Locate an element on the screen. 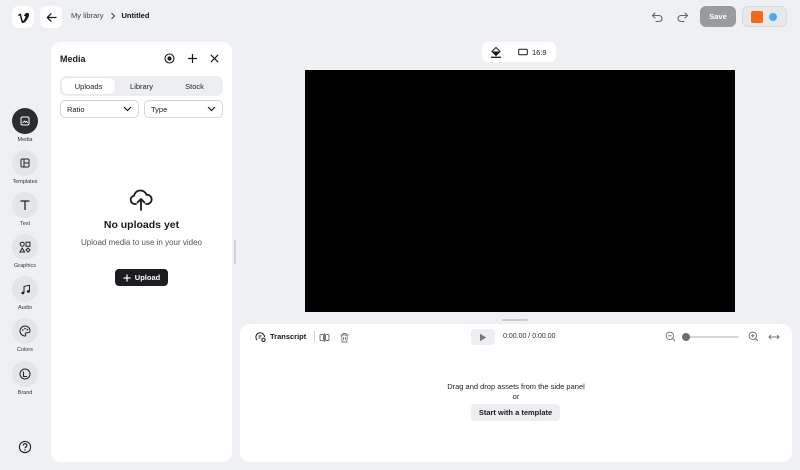 The height and width of the screenshot is (470, 800). chevron-right-icon is located at coordinates (112, 15).